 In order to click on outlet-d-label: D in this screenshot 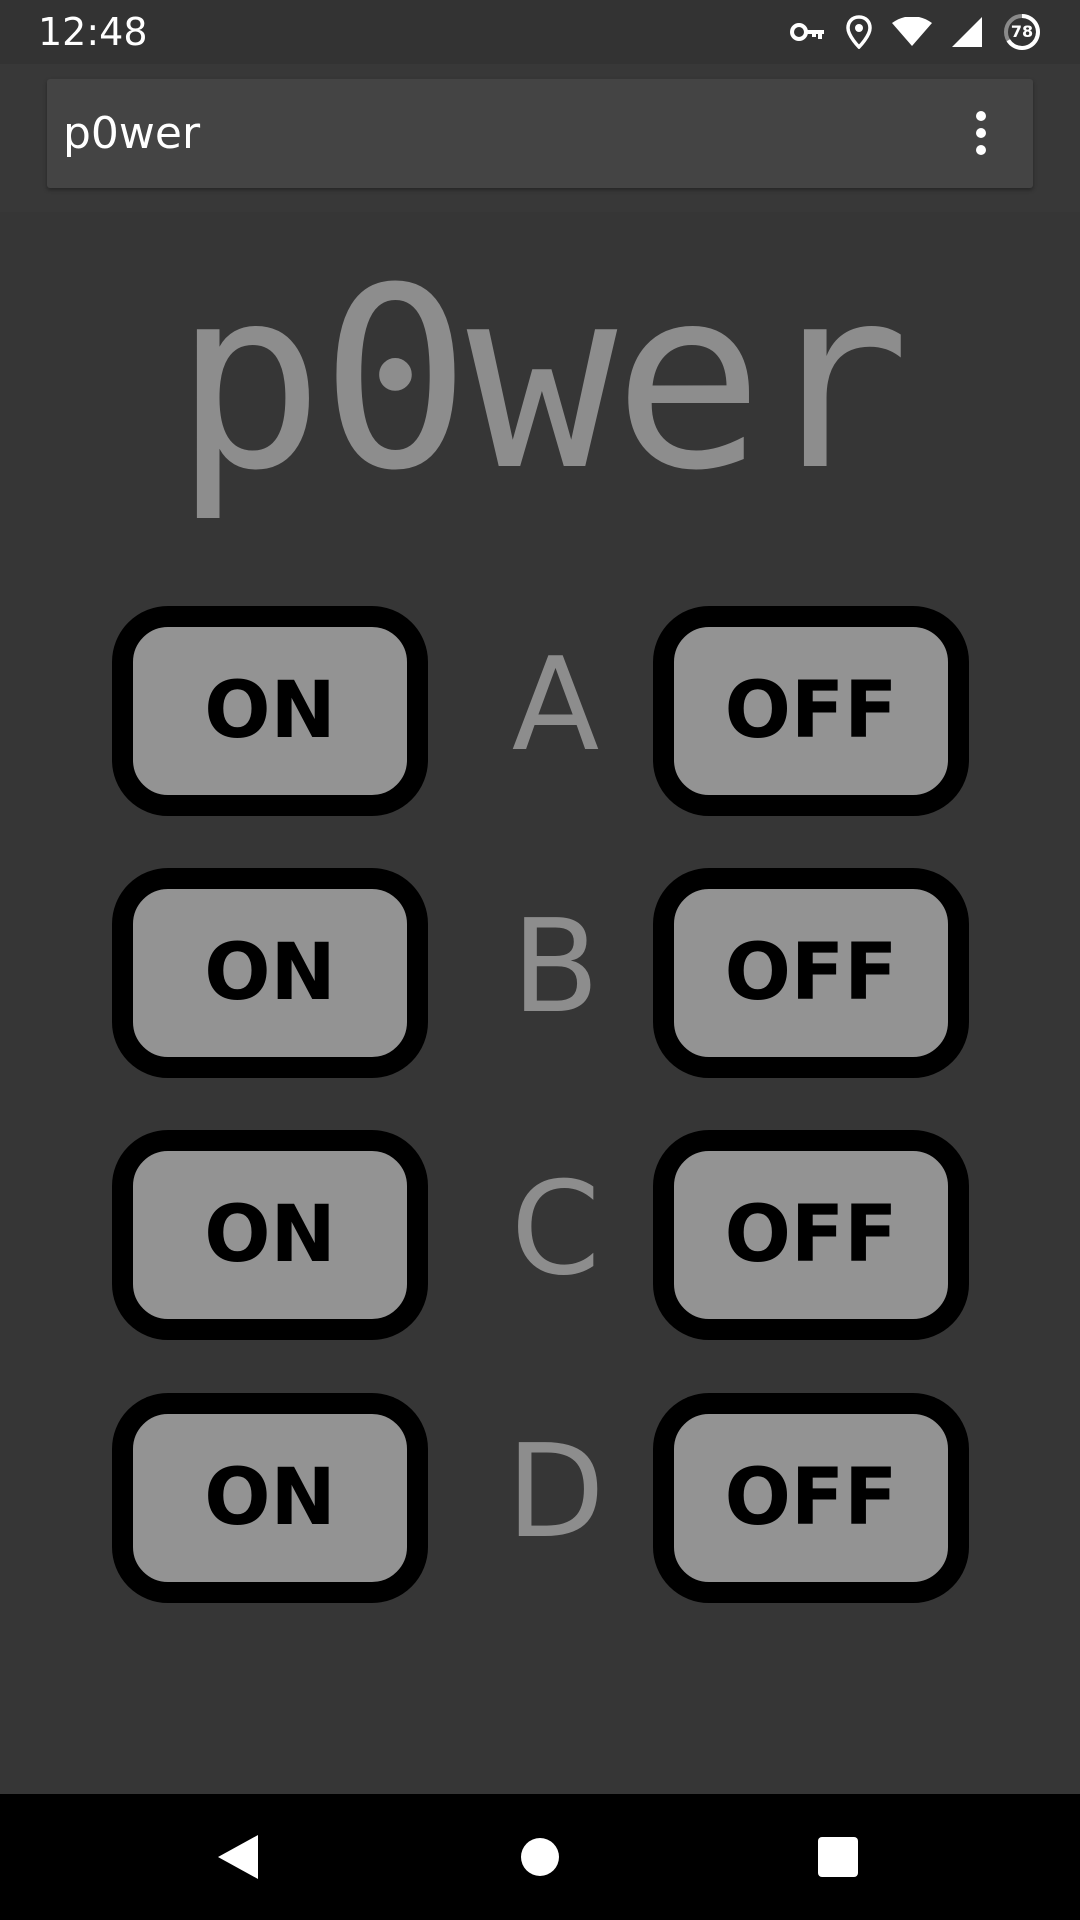, I will do `click(555, 1492)`.